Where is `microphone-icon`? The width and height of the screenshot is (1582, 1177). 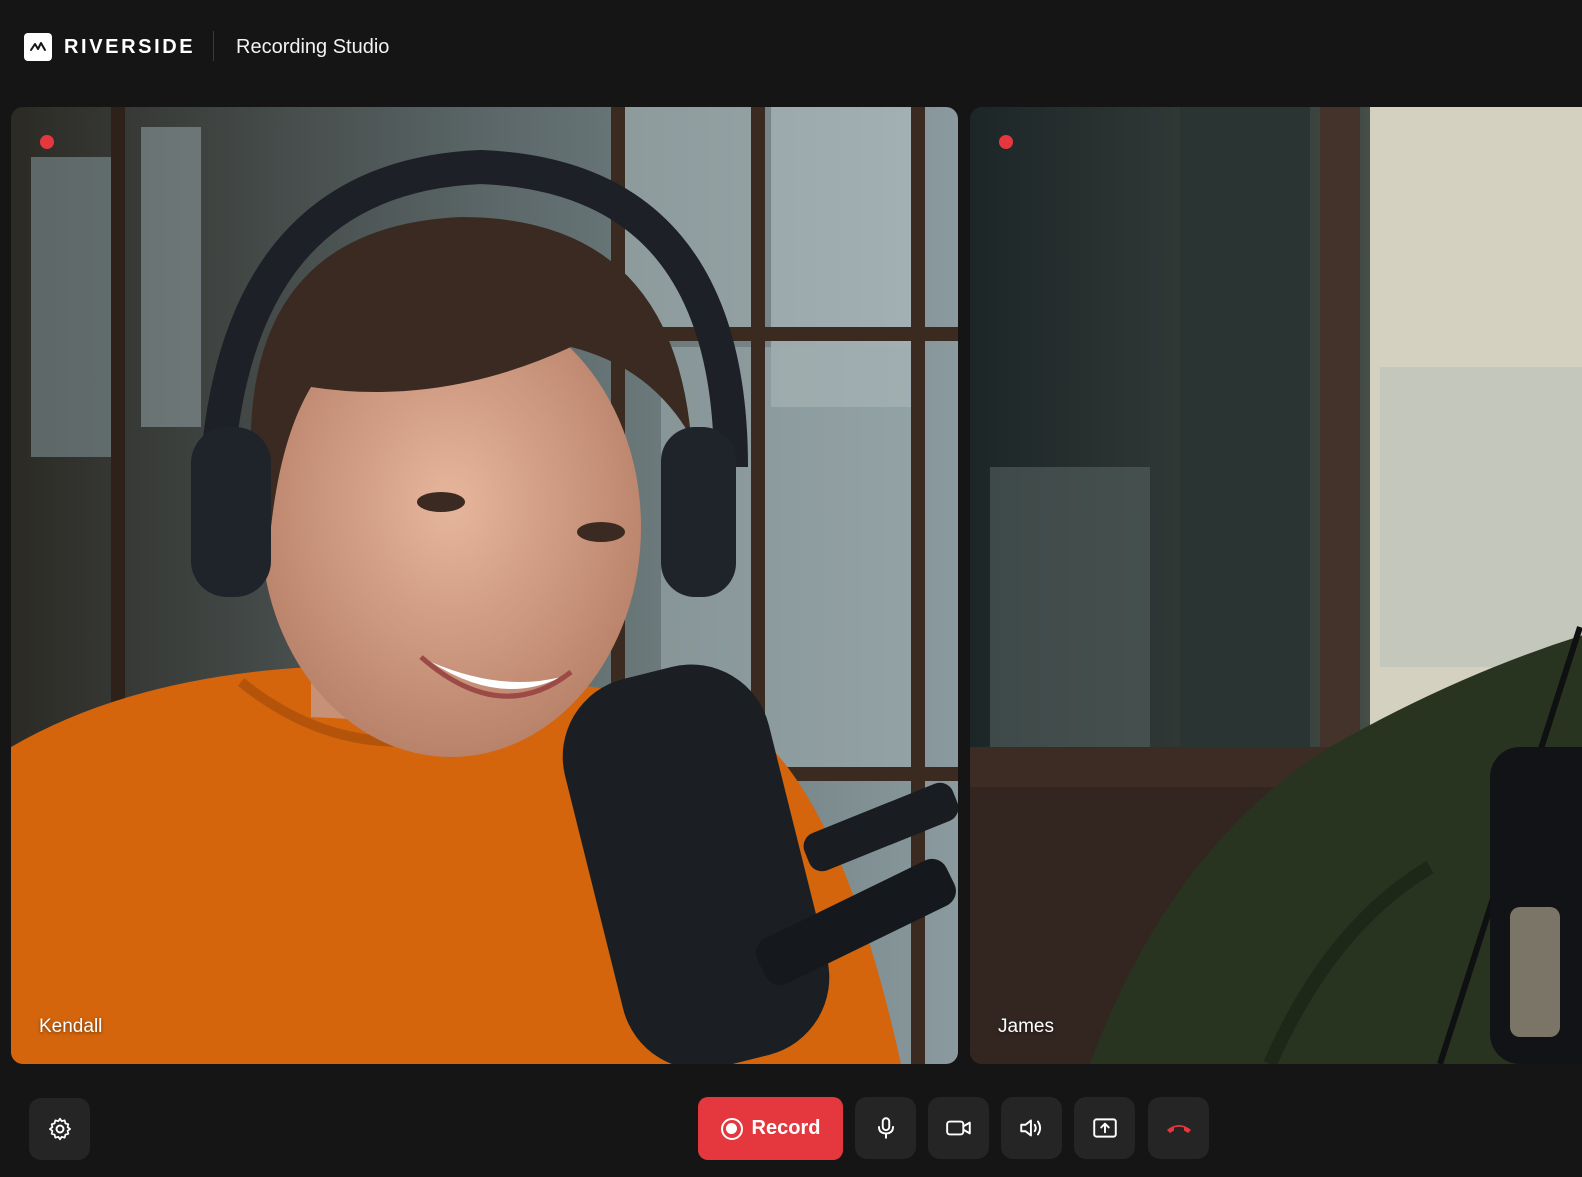
microphone-icon is located at coordinates (885, 1128).